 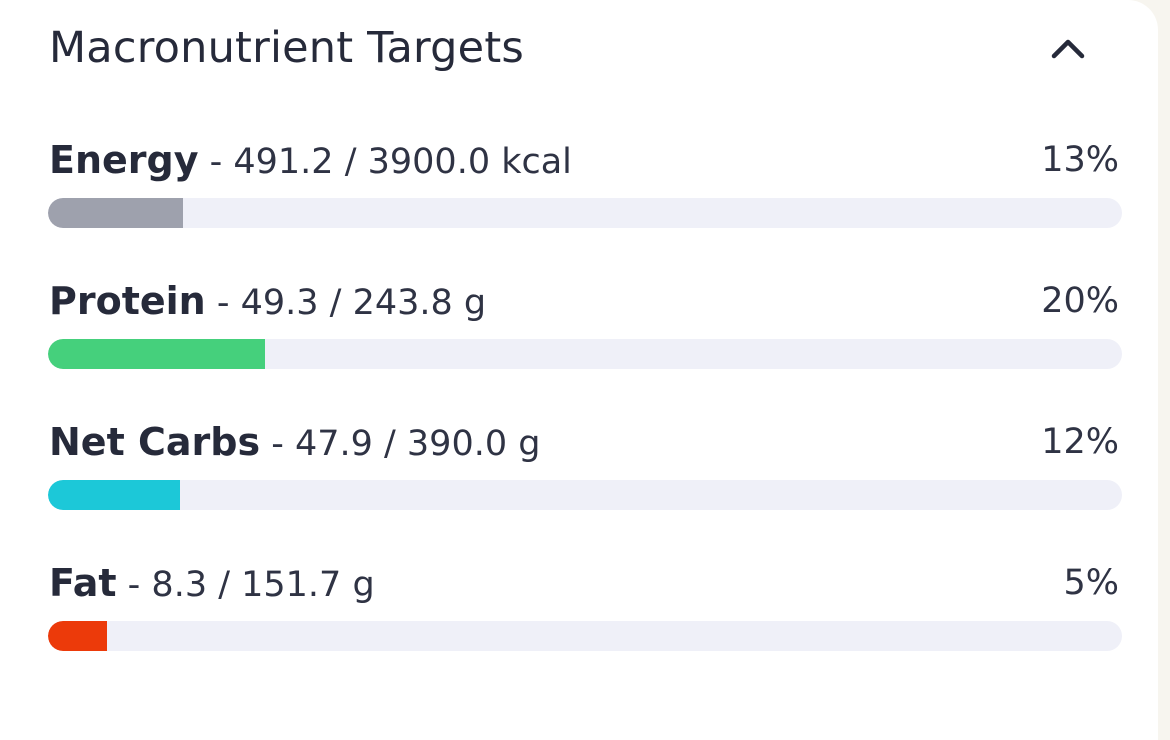 I want to click on chevron-up-icon, so click(x=1068, y=49).